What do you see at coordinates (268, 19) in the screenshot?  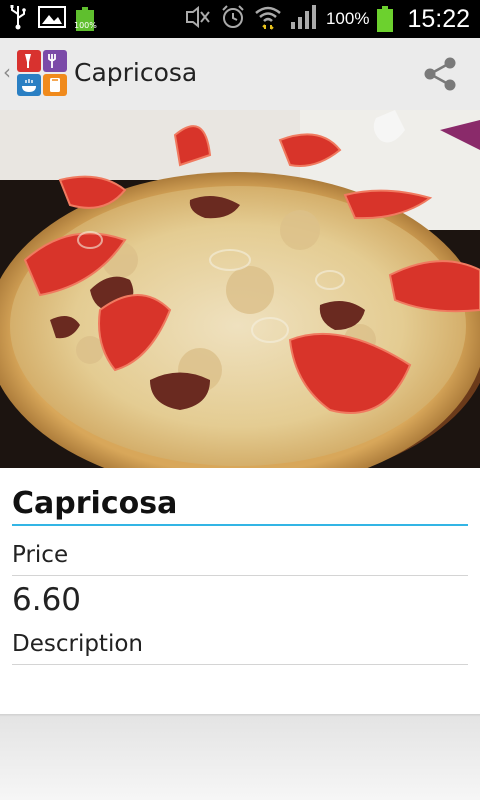 I see `wifi-icon` at bounding box center [268, 19].